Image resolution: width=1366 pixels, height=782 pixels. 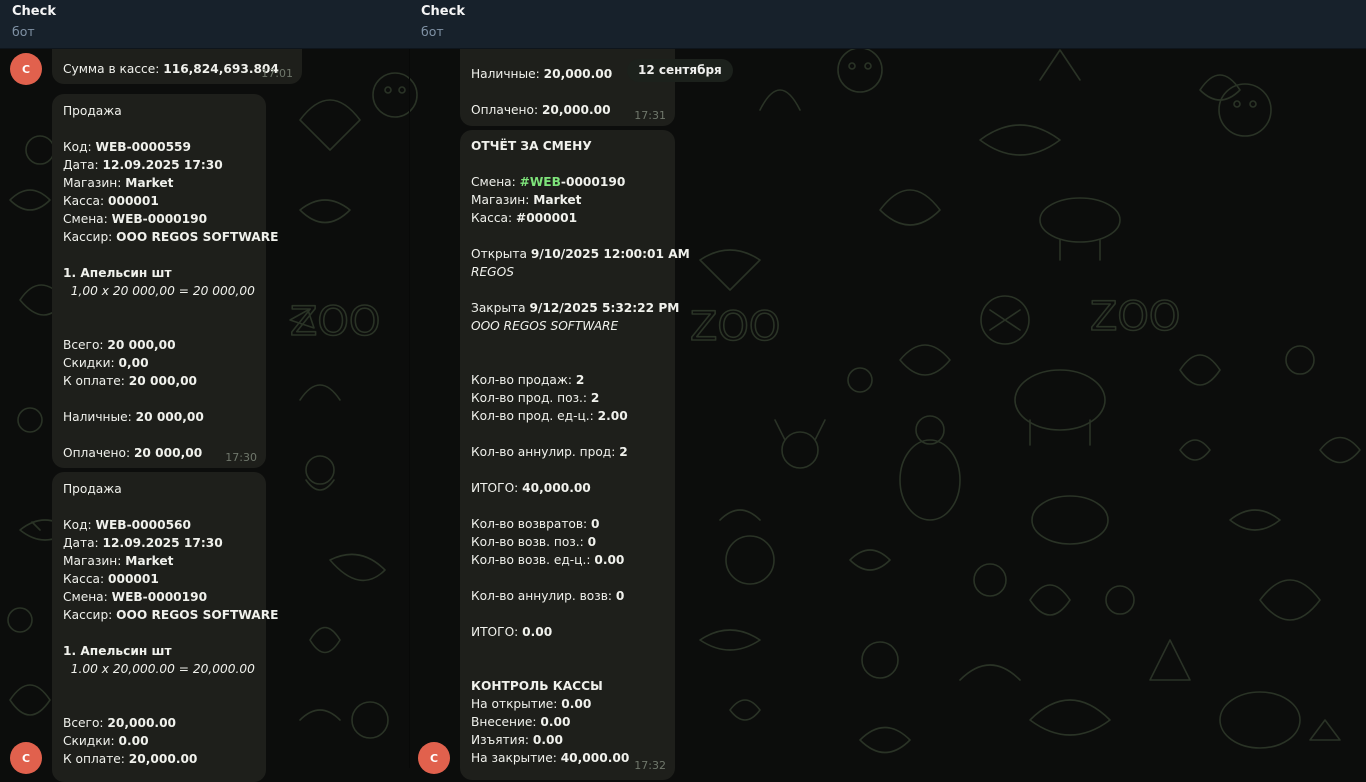 I want to click on report-returns-void: Кол-во аннулир. возв: 0, so click(x=548, y=596).